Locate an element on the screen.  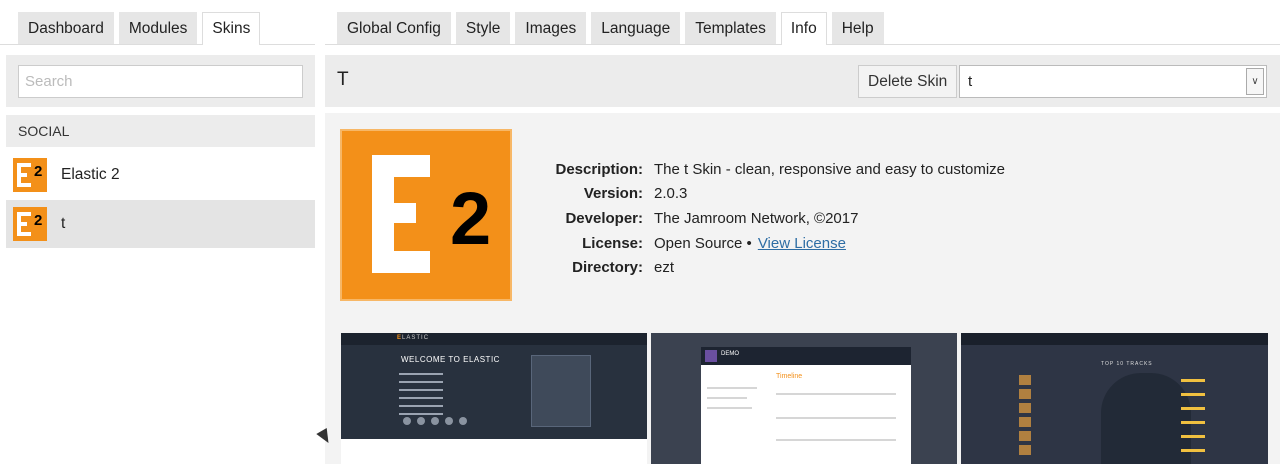
tab-modules: Modules is located at coordinates (158, 28).